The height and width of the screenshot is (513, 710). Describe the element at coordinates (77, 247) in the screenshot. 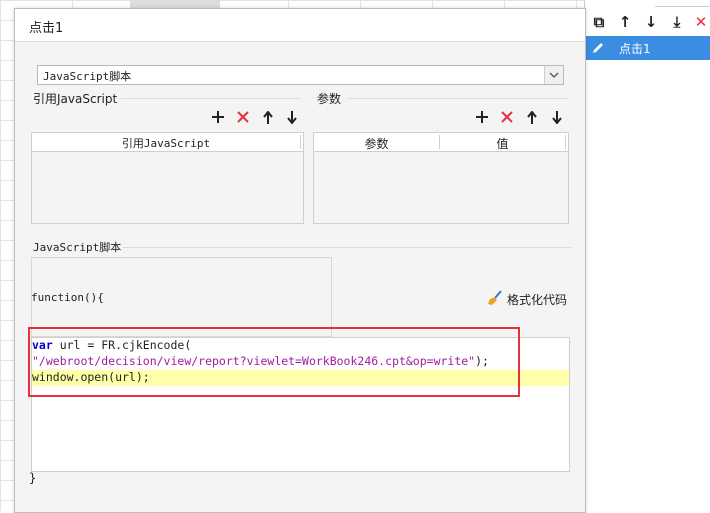

I see `script-section-label: JavaScript脚本` at that location.